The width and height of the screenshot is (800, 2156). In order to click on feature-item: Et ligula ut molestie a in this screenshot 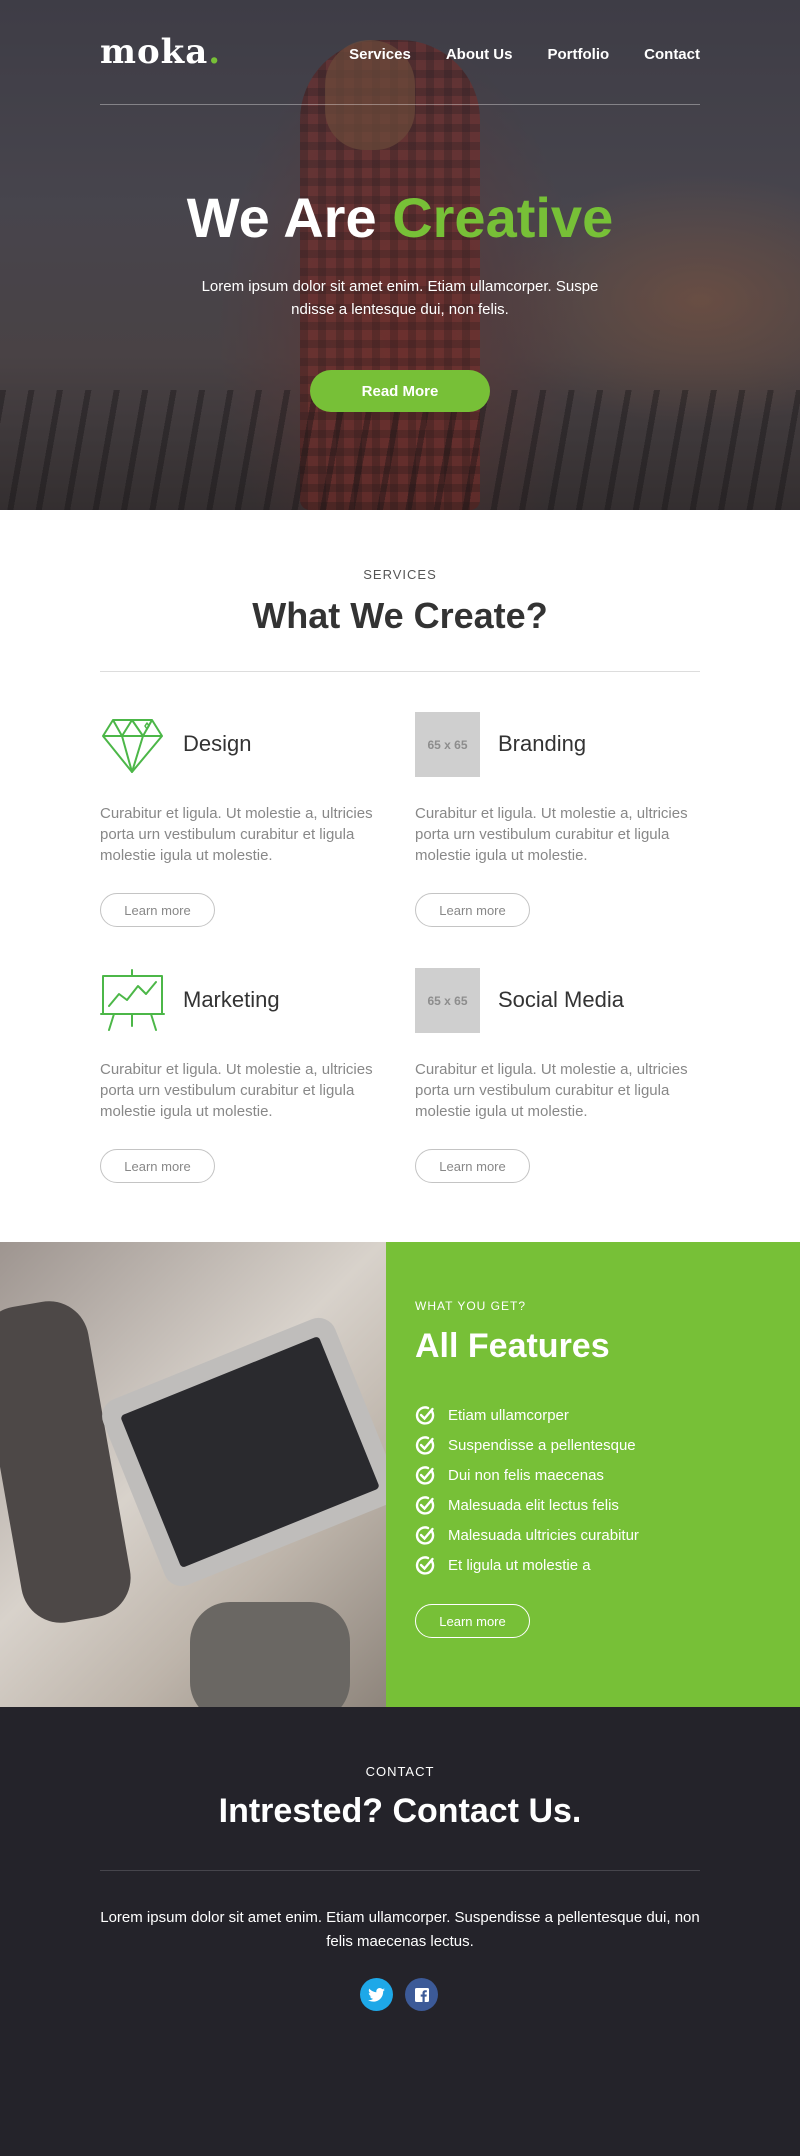, I will do `click(527, 1565)`.